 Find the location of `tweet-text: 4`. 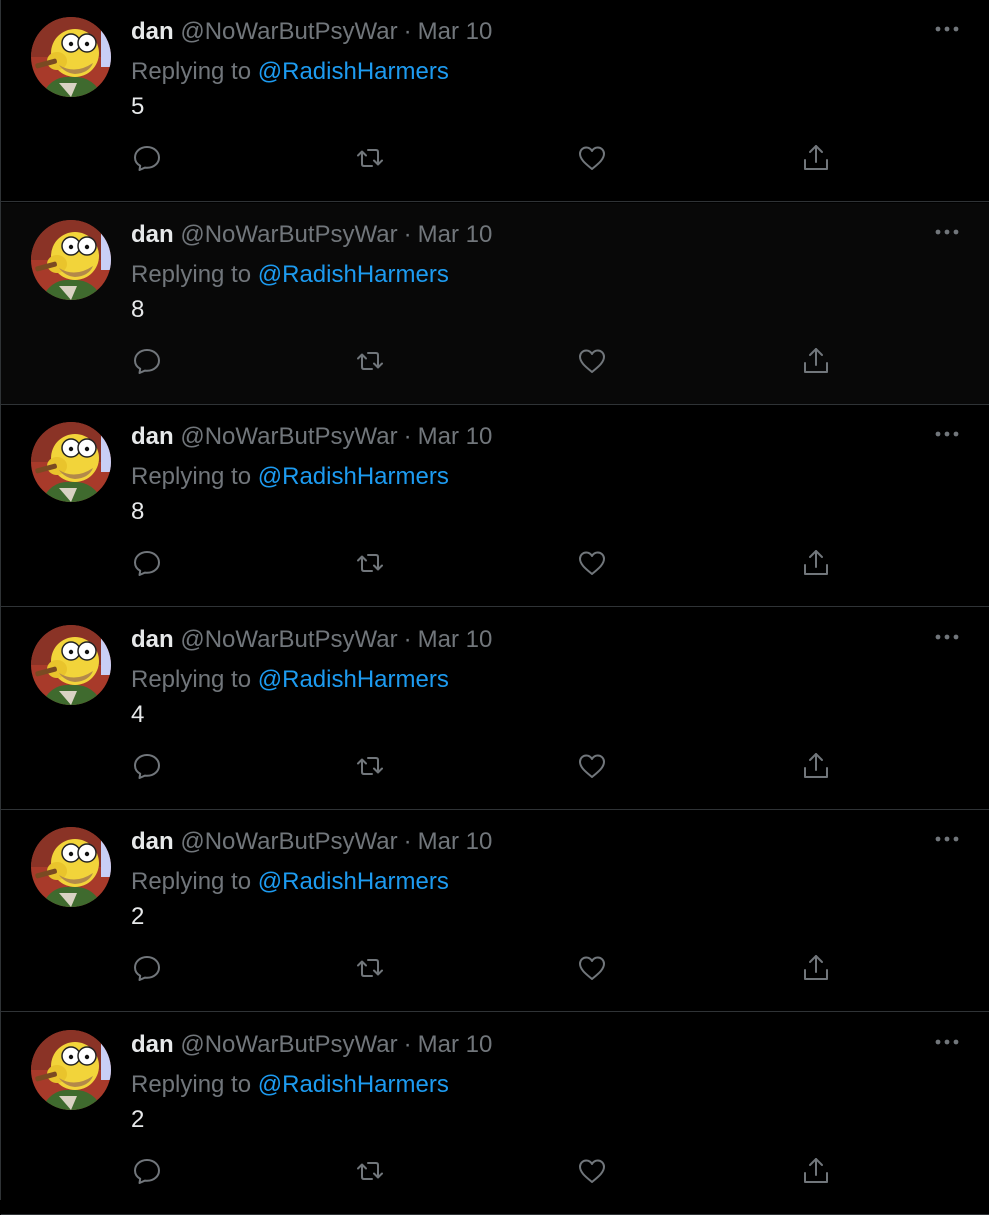

tweet-text: 4 is located at coordinates (138, 714).